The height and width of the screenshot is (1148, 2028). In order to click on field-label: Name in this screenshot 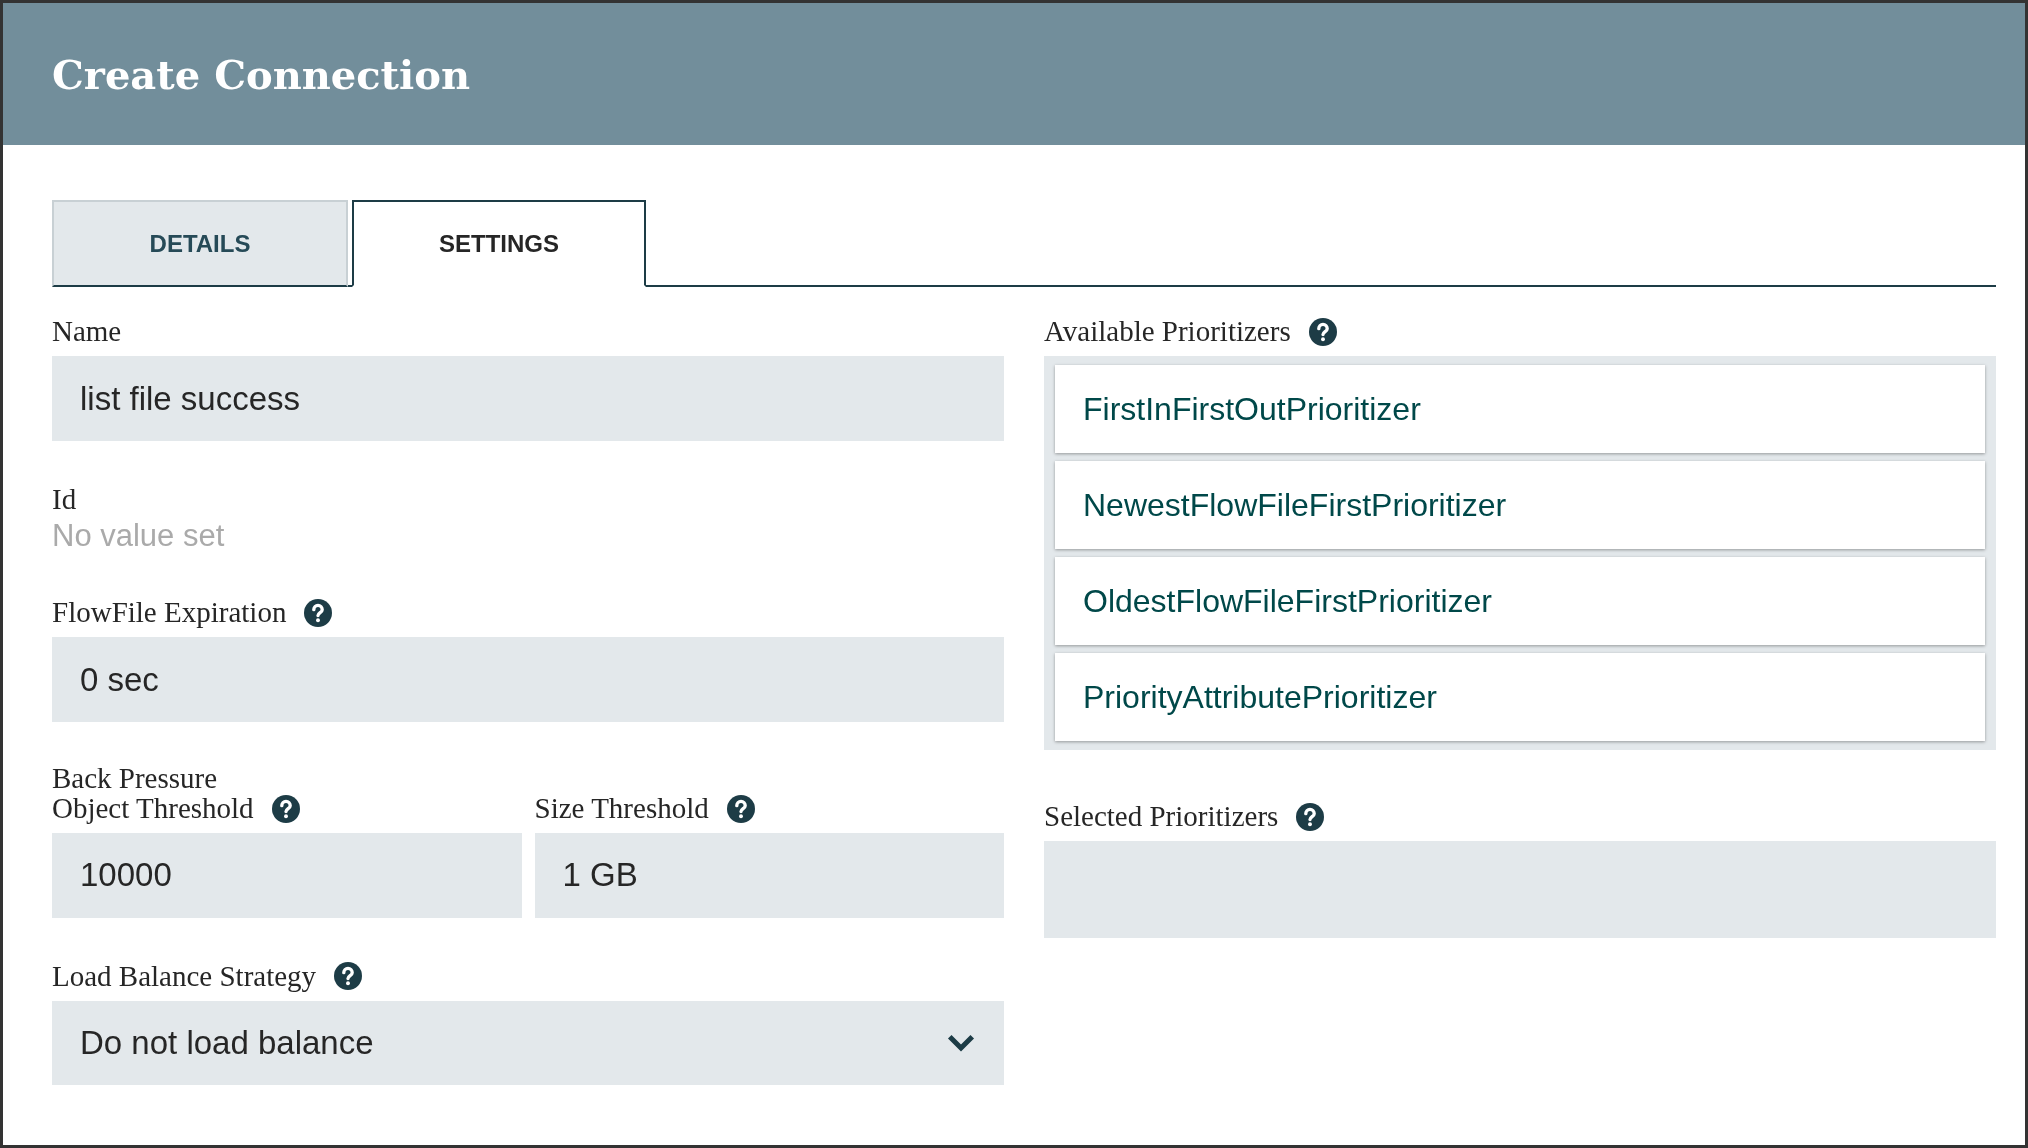, I will do `click(87, 331)`.